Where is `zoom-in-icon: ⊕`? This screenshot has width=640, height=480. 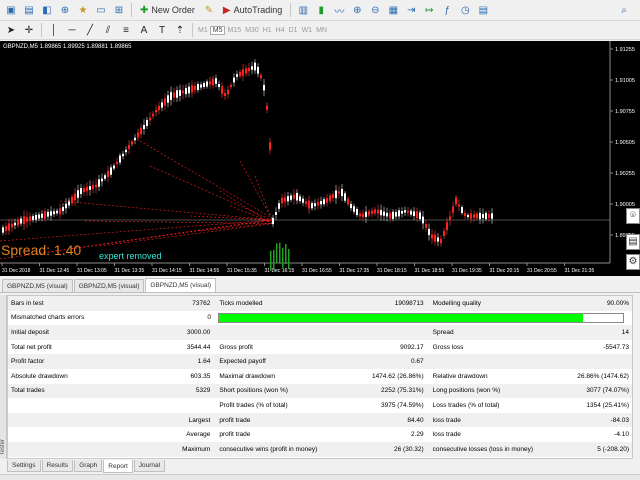
zoom-in-icon: ⊕ is located at coordinates (357, 10).